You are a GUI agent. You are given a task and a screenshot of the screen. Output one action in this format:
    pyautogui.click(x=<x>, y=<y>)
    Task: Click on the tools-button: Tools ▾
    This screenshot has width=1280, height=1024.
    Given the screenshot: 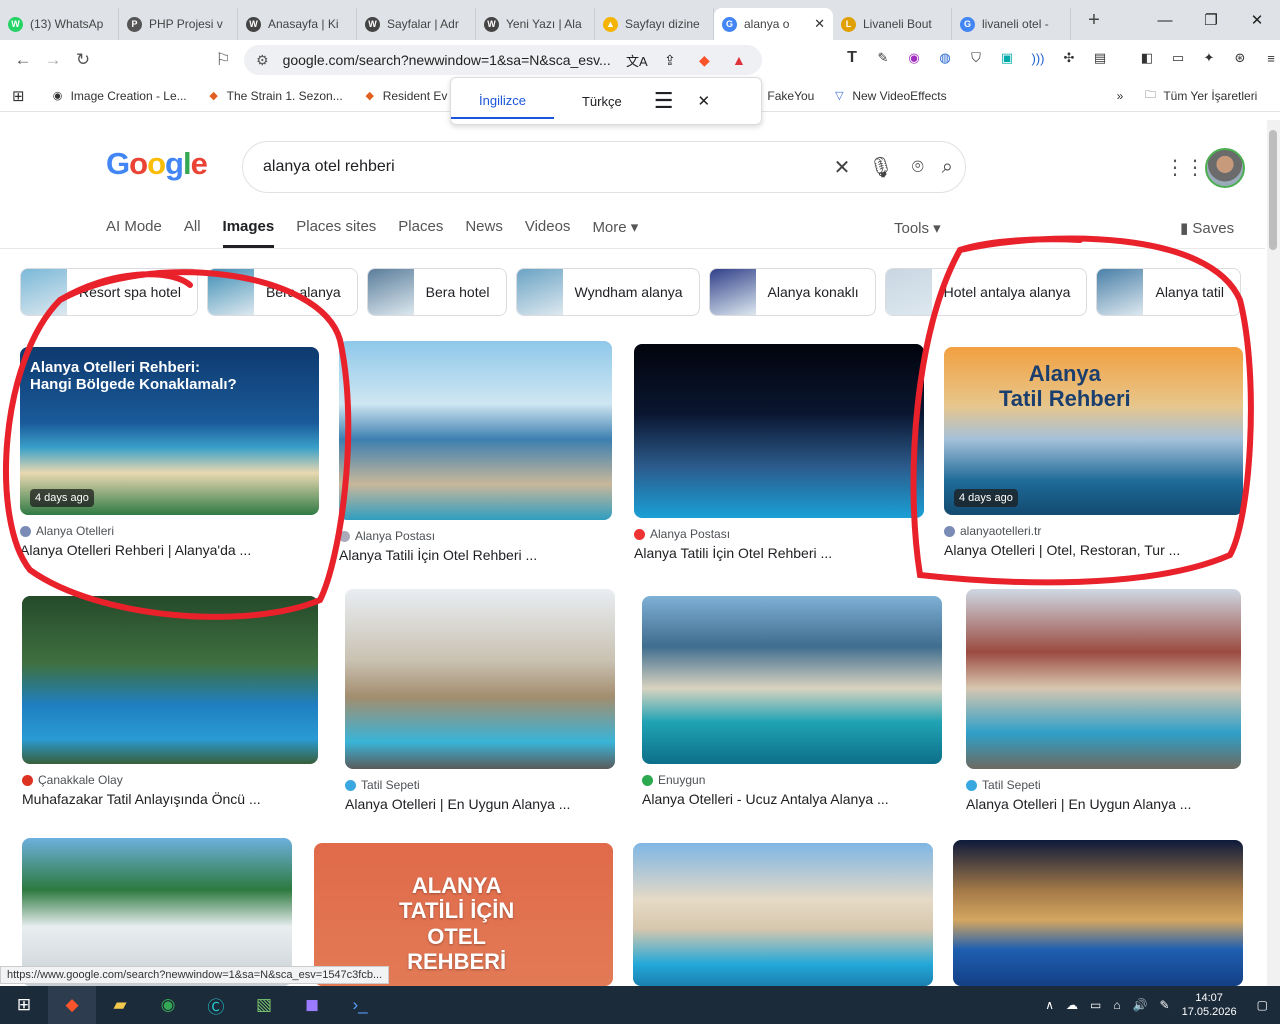 What is the action you would take?
    pyautogui.click(x=917, y=228)
    